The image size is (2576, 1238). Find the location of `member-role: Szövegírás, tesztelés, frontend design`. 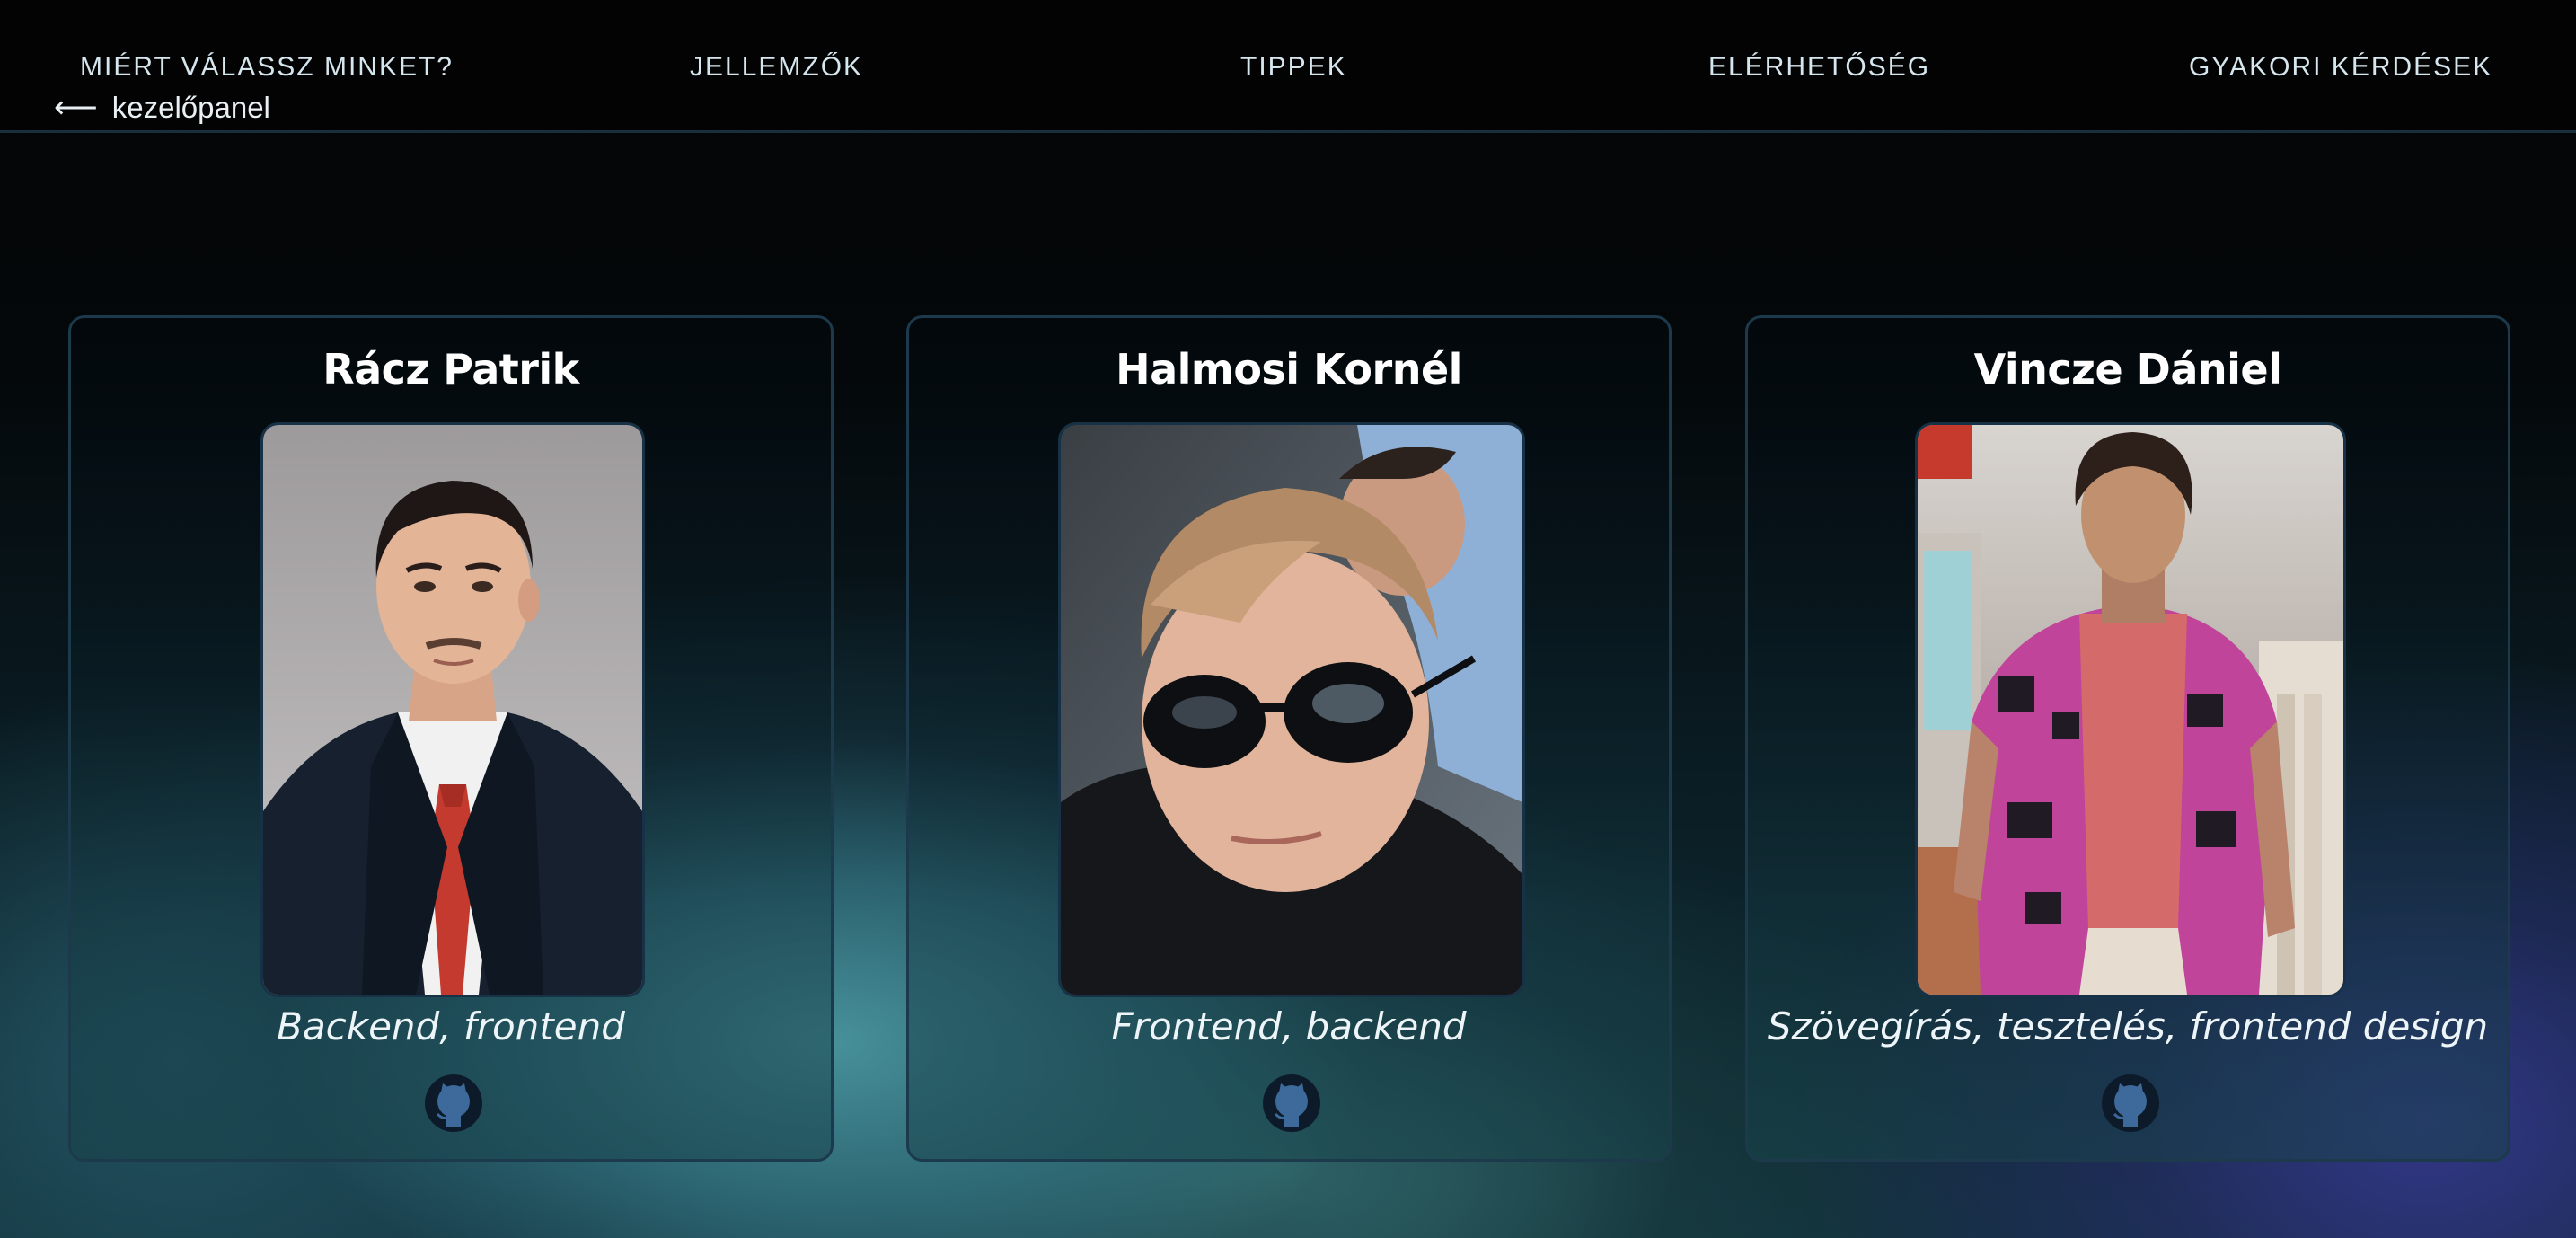

member-role: Szövegírás, tesztelés, frontend design is located at coordinates (2128, 1026).